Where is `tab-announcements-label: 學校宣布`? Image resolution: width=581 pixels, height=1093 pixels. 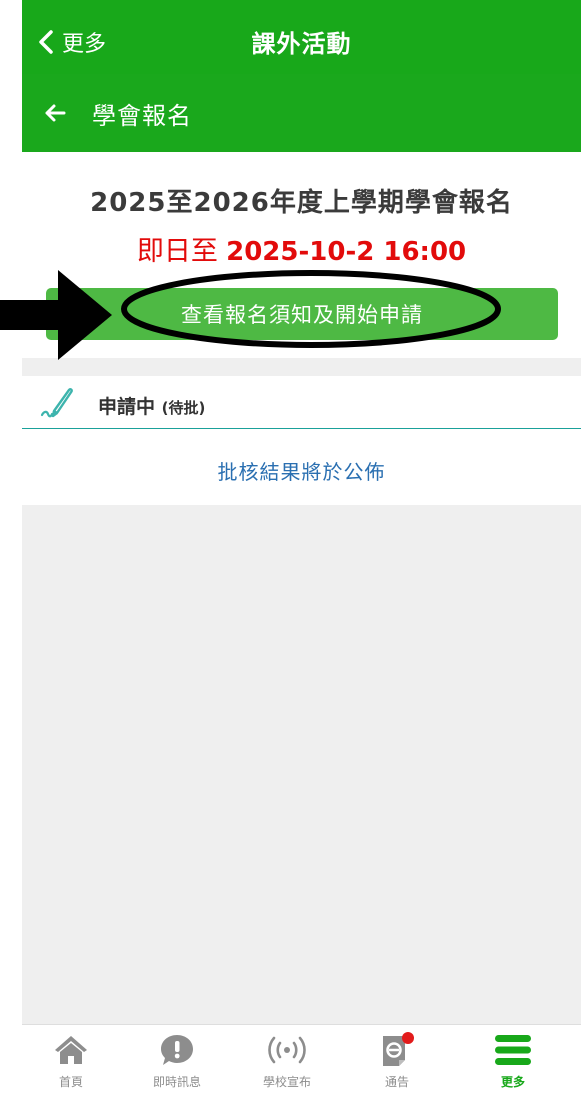
tab-announcements-label: 學校宣布 is located at coordinates (286, 1082).